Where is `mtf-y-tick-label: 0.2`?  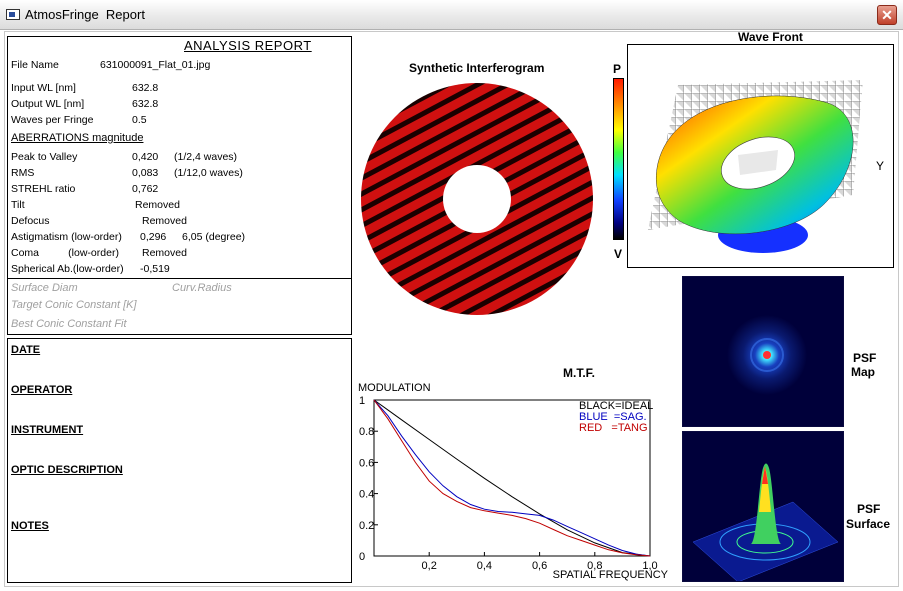 mtf-y-tick-label: 0.2 is located at coordinates (366, 526).